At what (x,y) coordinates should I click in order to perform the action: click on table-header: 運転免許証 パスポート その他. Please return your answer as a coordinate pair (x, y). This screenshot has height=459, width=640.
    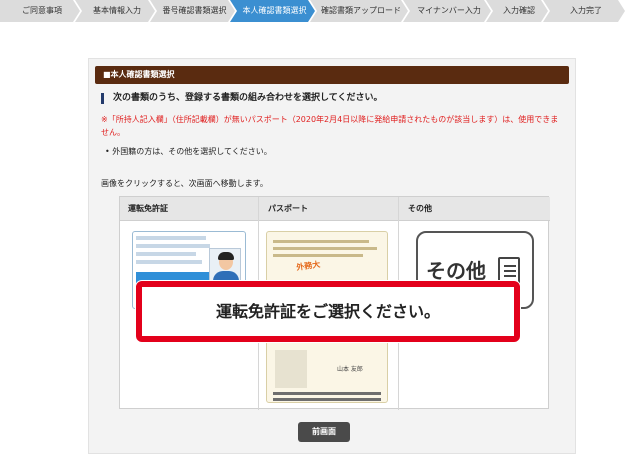
    Looking at the image, I should click on (335, 209).